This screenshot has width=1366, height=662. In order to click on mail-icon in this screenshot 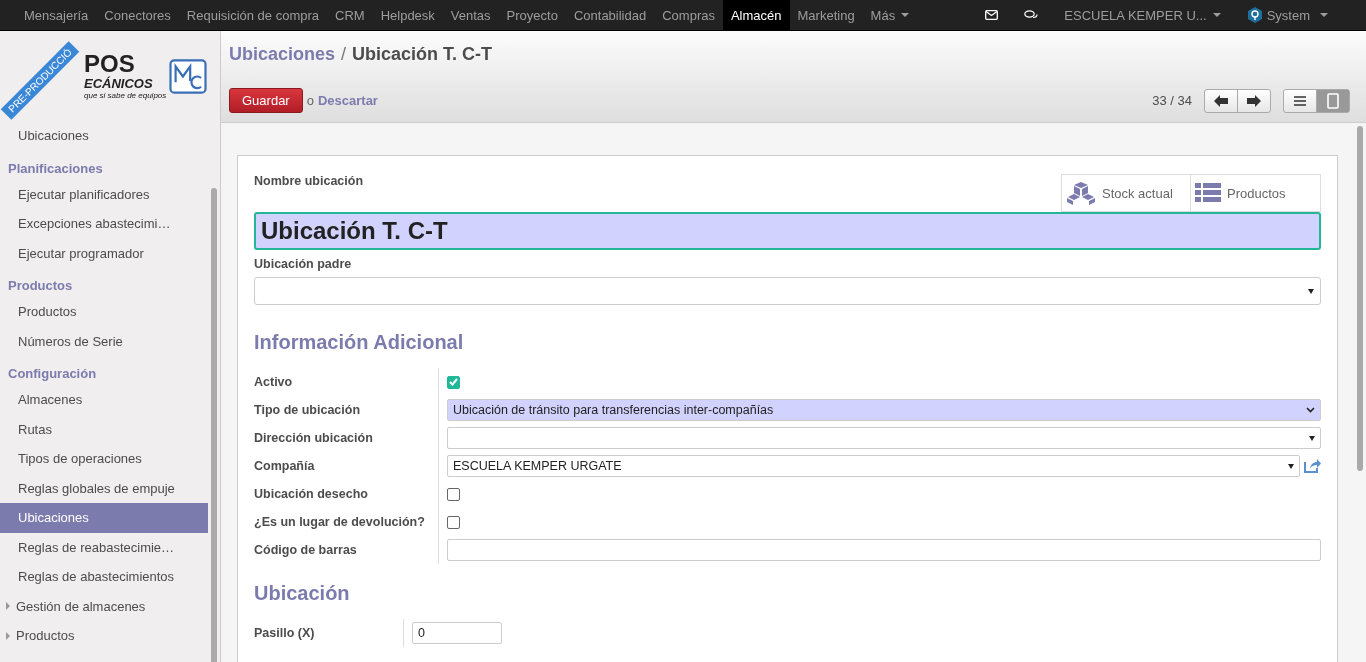, I will do `click(992, 15)`.